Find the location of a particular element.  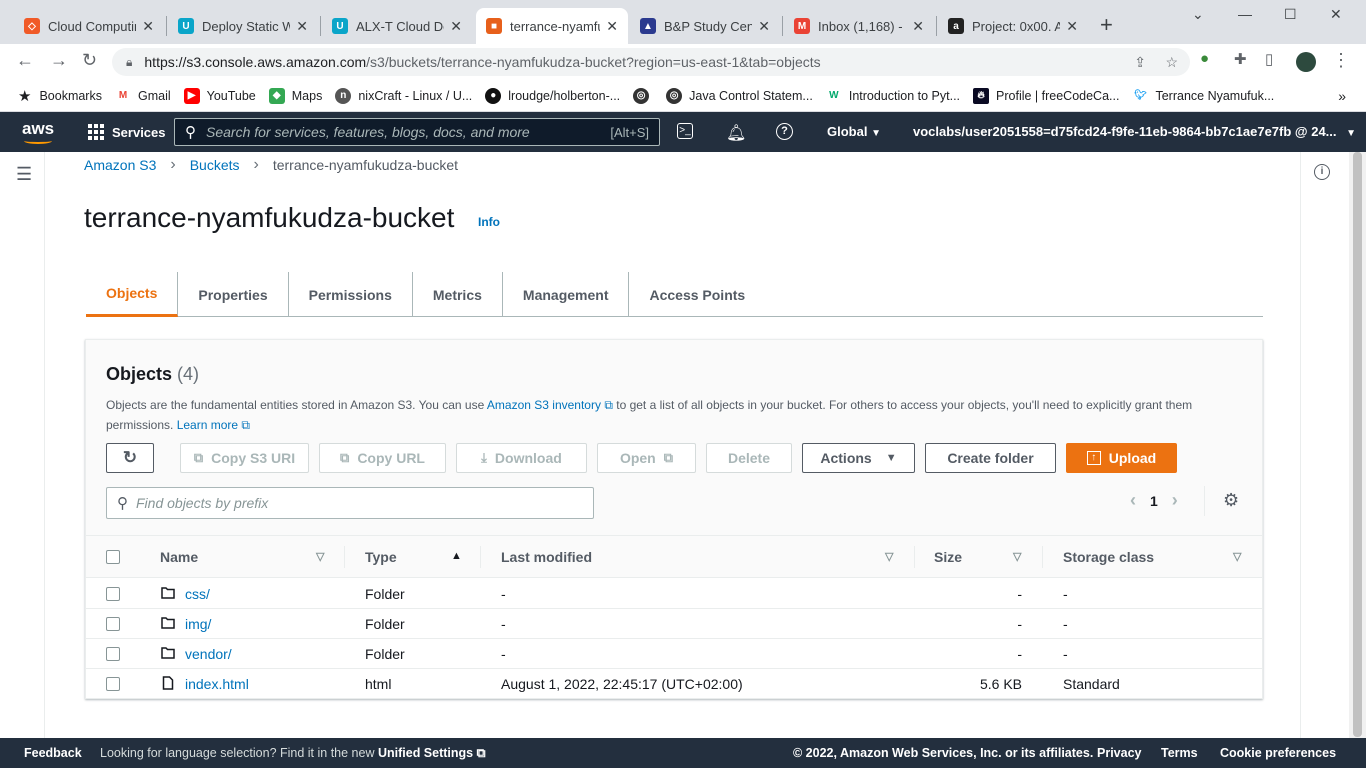

scrollbar-thumb is located at coordinates (1357, 444).